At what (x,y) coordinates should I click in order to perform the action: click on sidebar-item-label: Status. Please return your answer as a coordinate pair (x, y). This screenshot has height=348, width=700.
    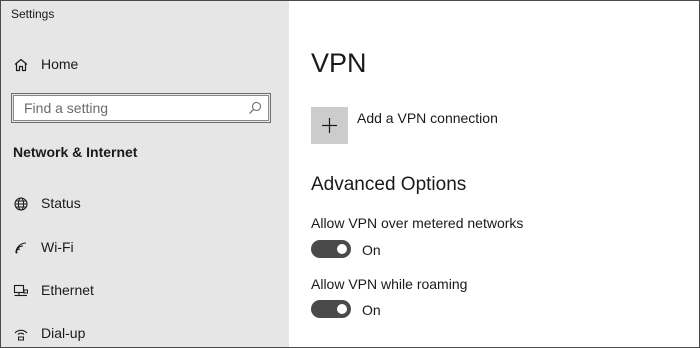
    Looking at the image, I should click on (61, 203).